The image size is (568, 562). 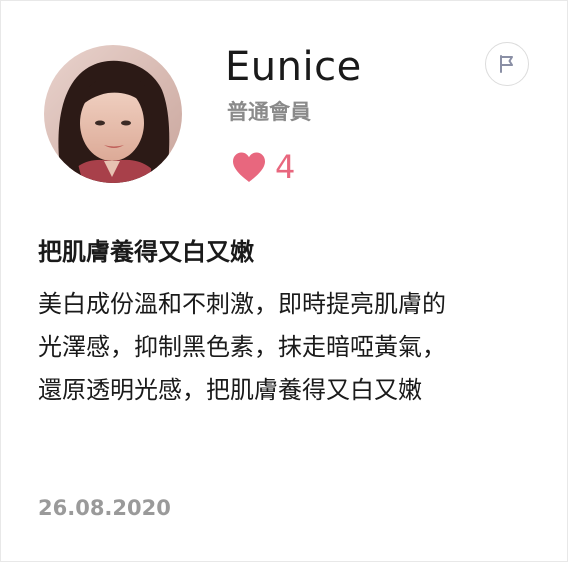 I want to click on review-title: 把肌膚養得又白又嫩, so click(x=146, y=252).